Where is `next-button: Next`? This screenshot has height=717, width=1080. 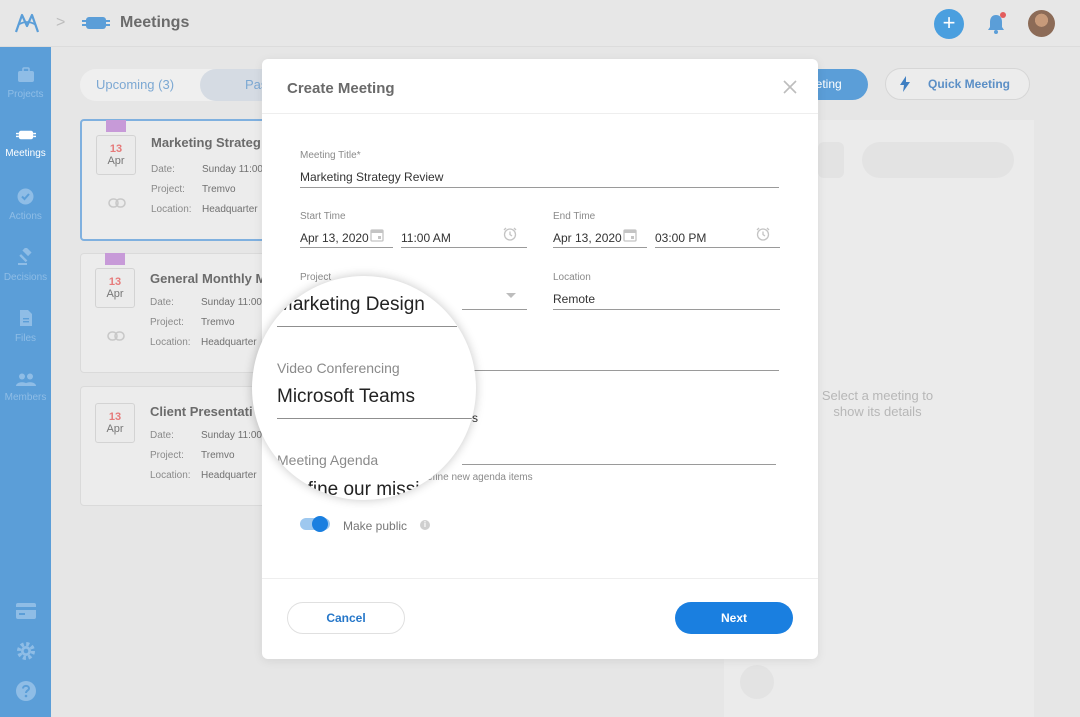 next-button: Next is located at coordinates (734, 618).